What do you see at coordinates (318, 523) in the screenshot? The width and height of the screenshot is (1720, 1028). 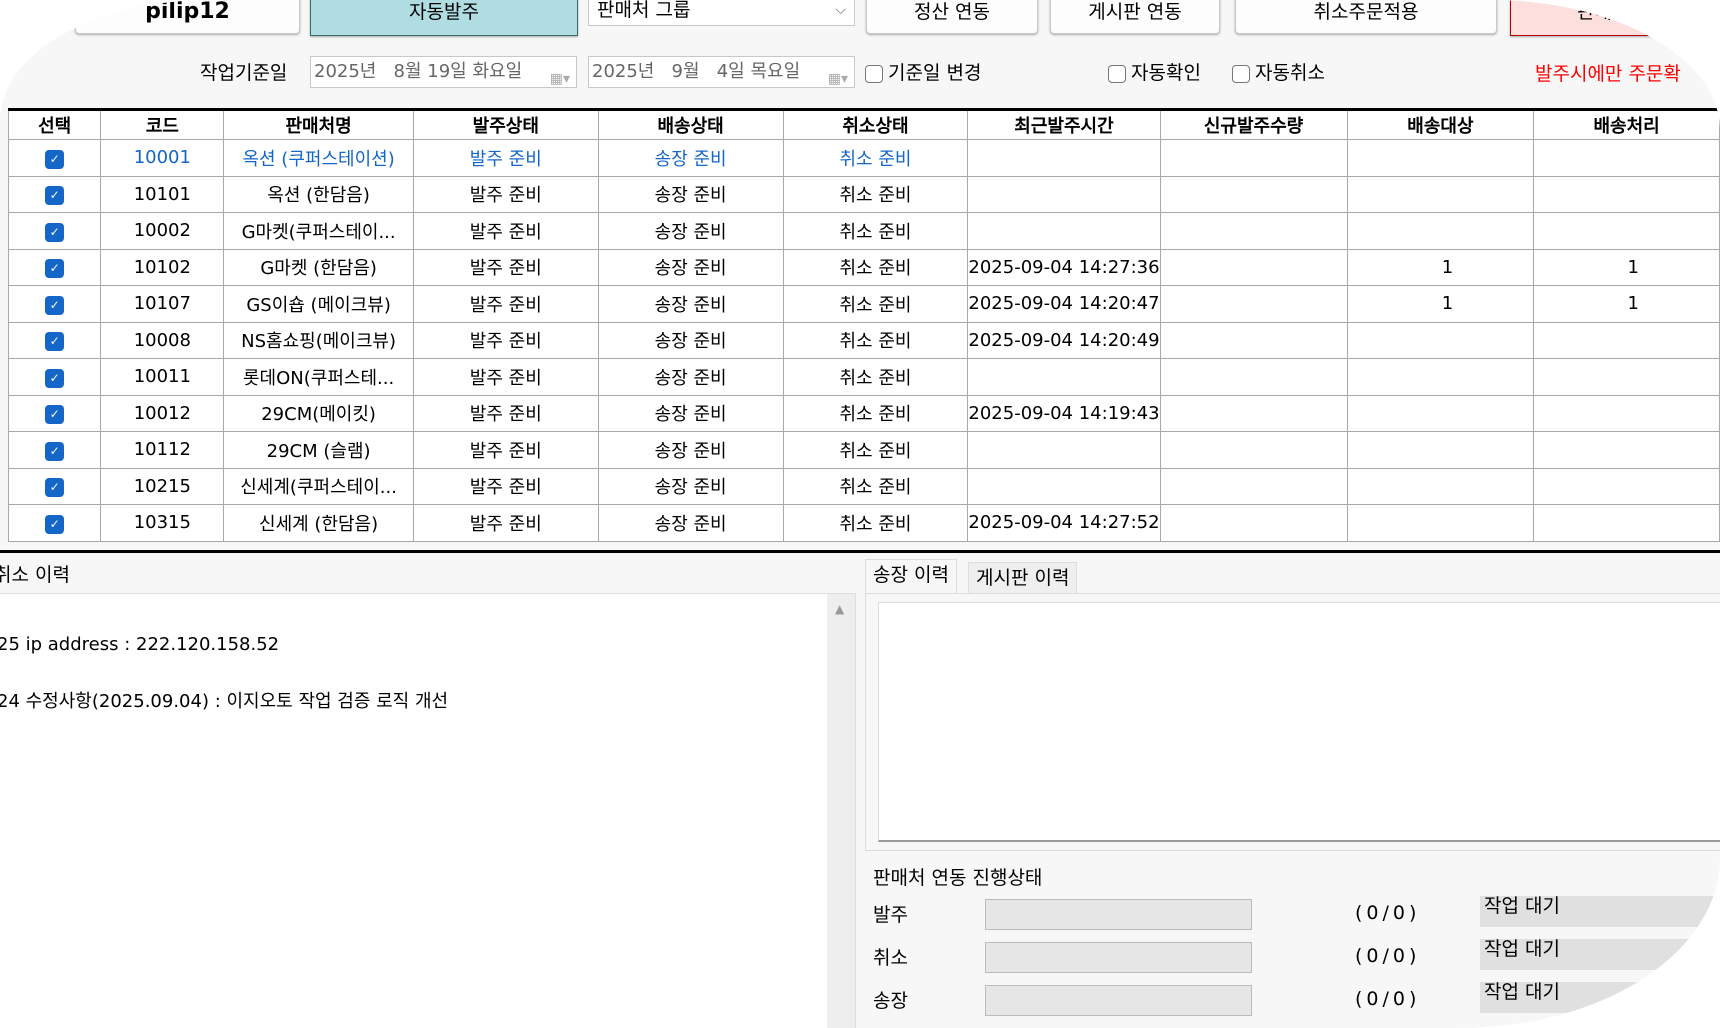 I see `table-cell: 신세계 (한담음)` at bounding box center [318, 523].